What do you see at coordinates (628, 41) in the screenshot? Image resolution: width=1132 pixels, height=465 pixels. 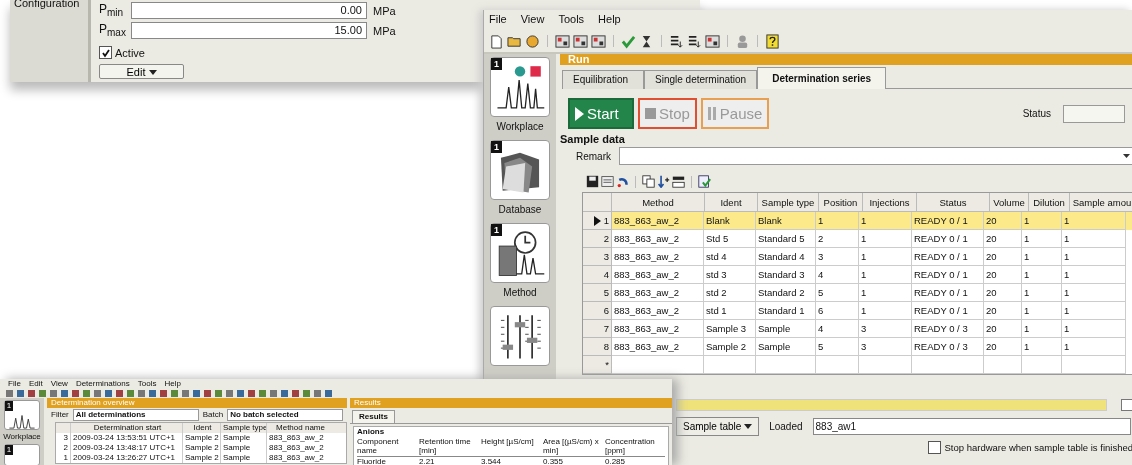 I see `checkmark-icon` at bounding box center [628, 41].